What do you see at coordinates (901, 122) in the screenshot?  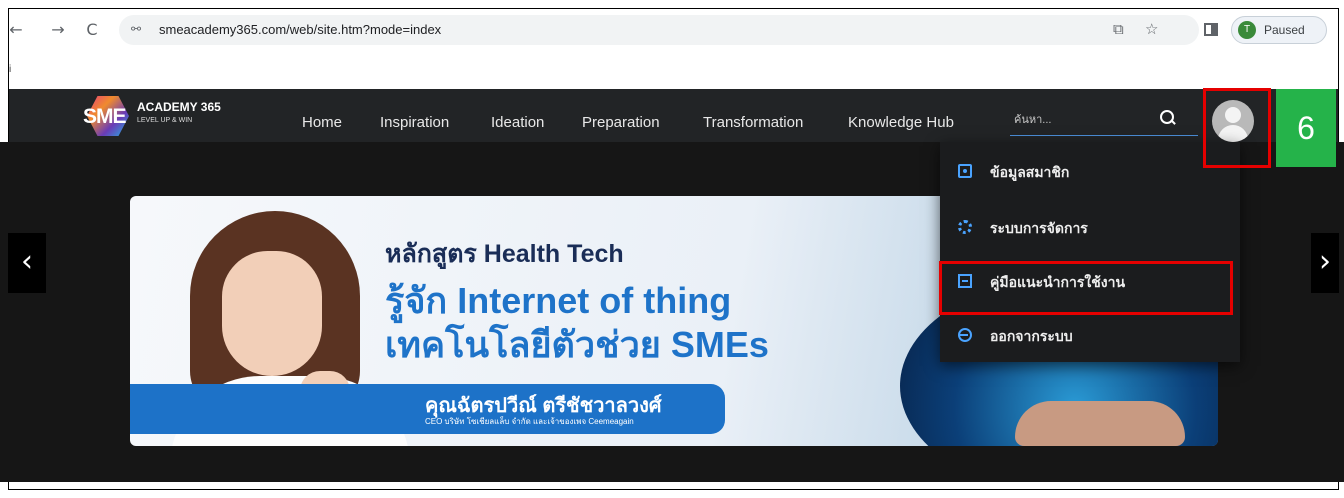 I see `nav-knowledge-hub: Knowledge Hub` at bounding box center [901, 122].